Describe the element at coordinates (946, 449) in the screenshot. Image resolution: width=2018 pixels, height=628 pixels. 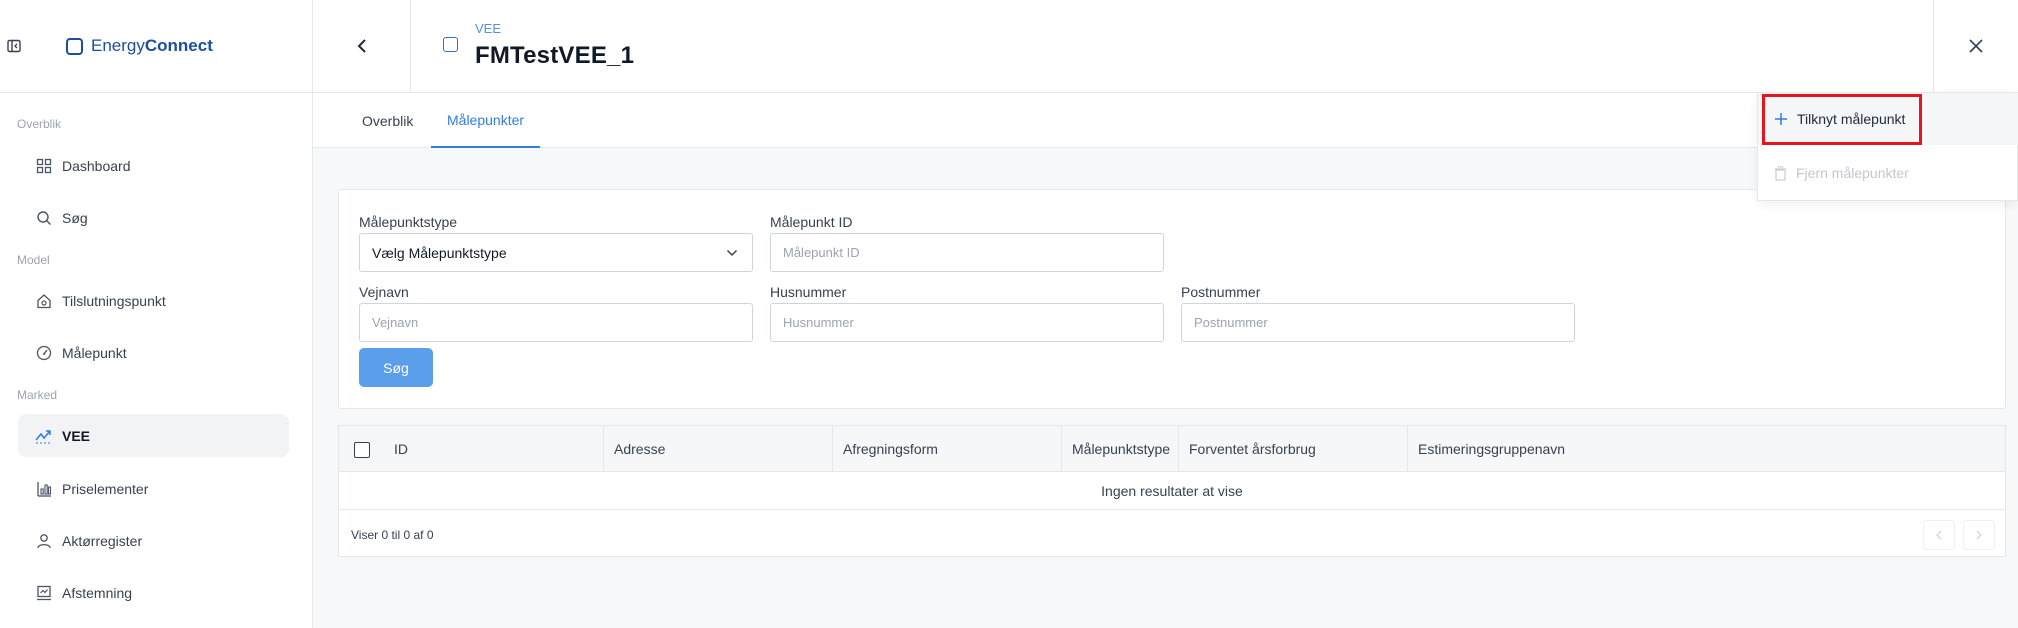
I see `column-header-settlement: Afregningsform` at that location.